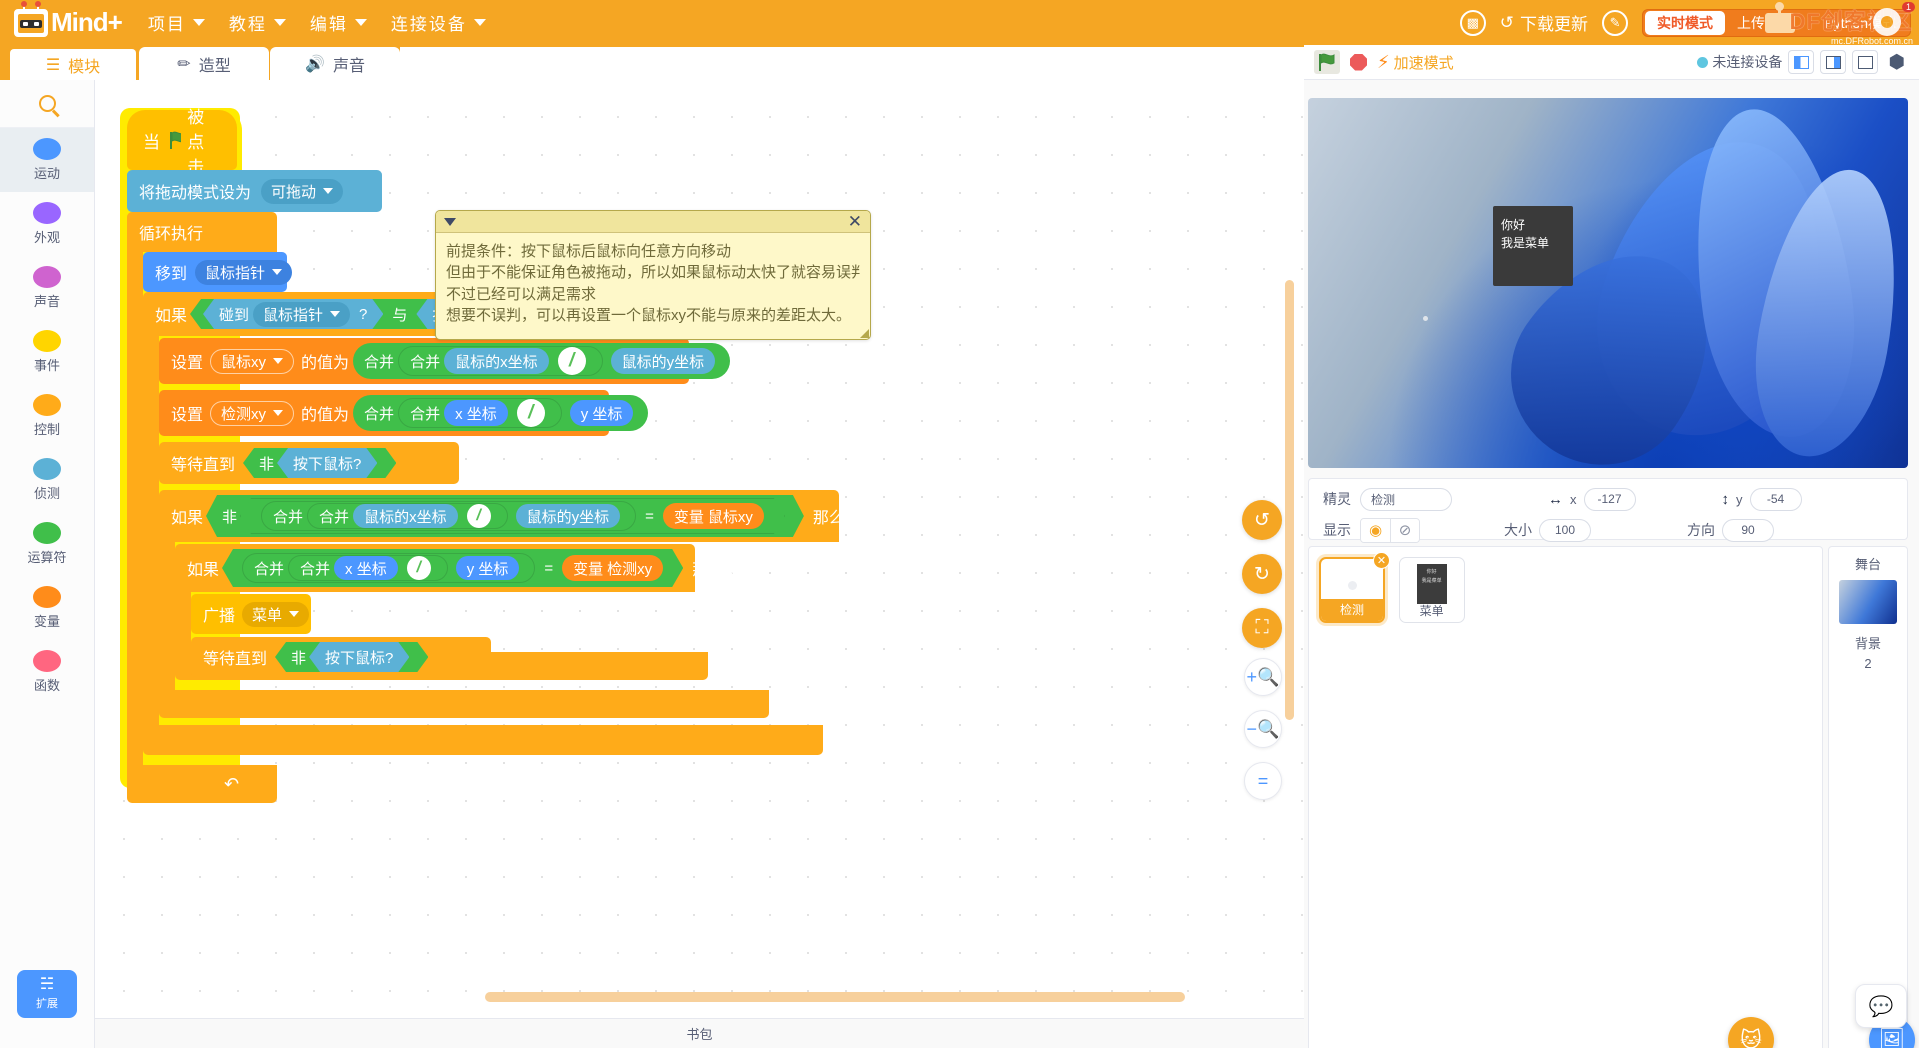  I want to click on block-if-1-foot, so click(483, 740).